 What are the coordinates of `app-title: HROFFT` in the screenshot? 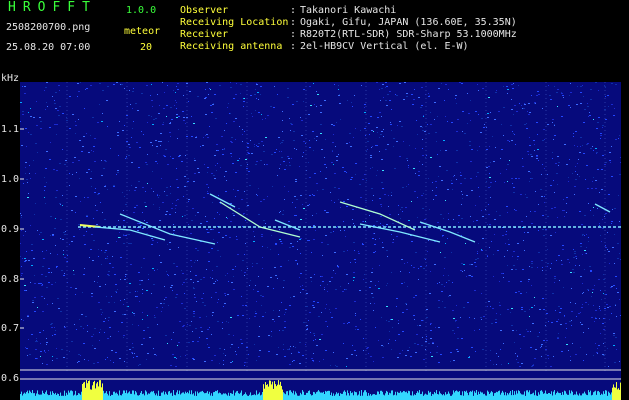 It's located at (52, 7).